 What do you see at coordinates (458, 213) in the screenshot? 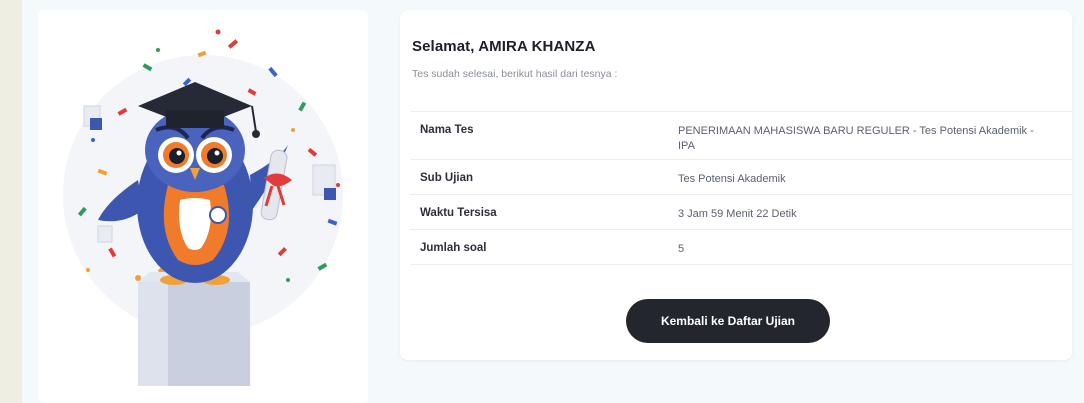
I see `row-label-time-remaining: Waktu Tersisa` at bounding box center [458, 213].